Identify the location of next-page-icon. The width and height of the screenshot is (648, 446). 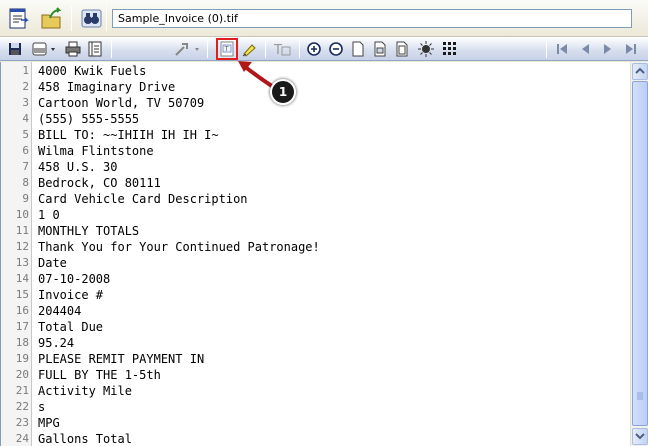
(607, 49).